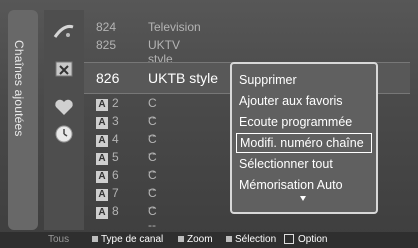  What do you see at coordinates (115, 121) in the screenshot?
I see `channel-number: 3` at bounding box center [115, 121].